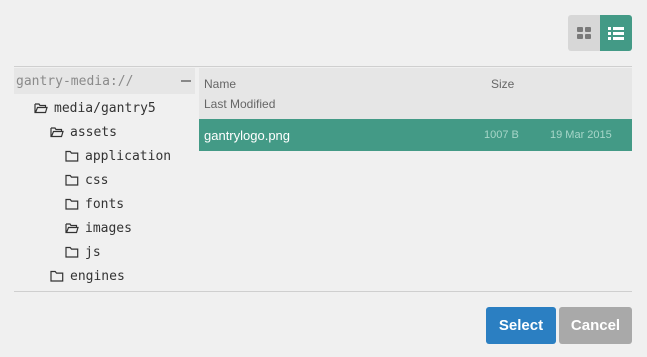  Describe the element at coordinates (97, 276) in the screenshot. I see `tree-item-label: engines` at that location.